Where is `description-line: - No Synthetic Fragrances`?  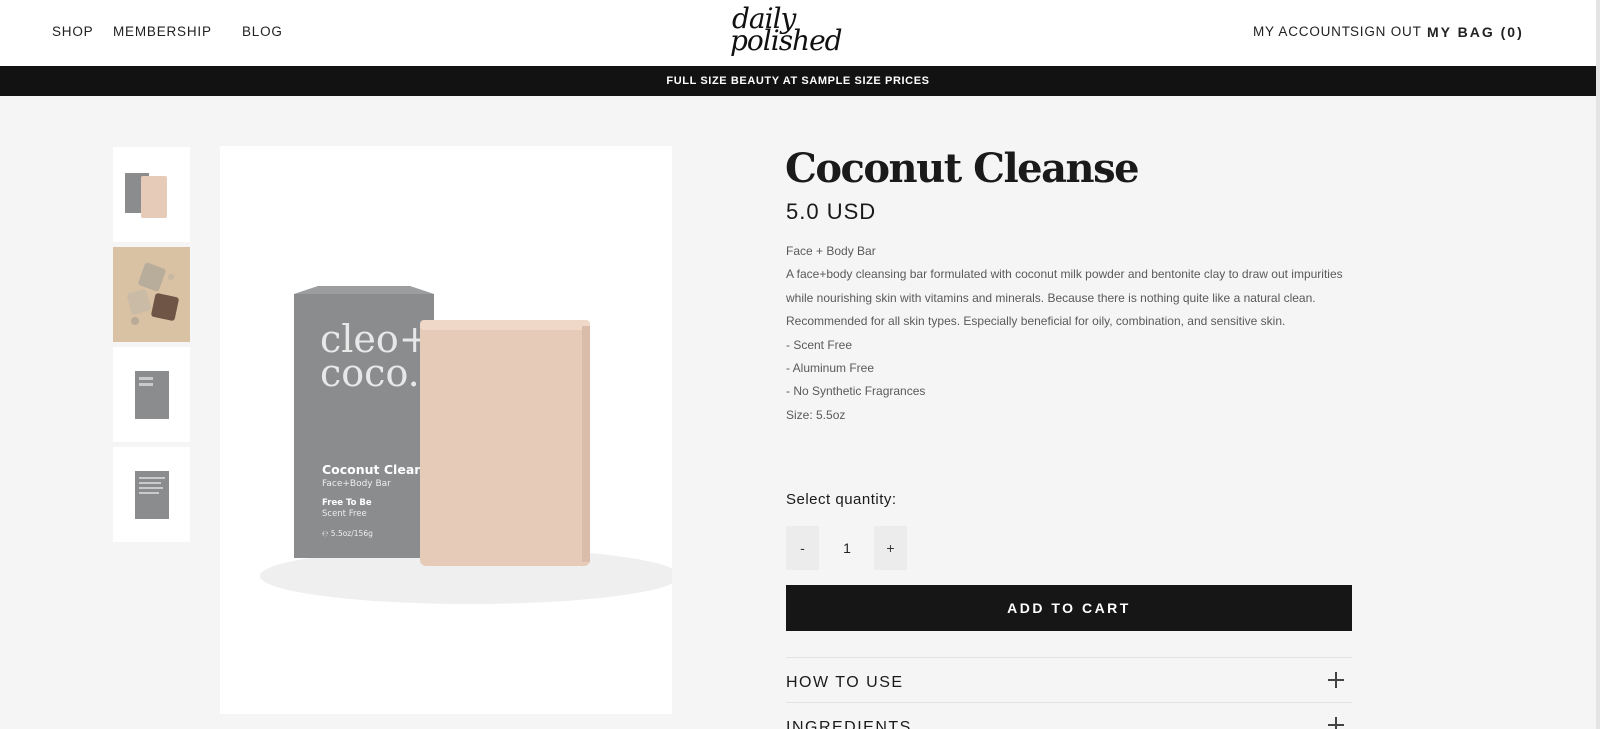
description-line: - No Synthetic Fragrances is located at coordinates (856, 391).